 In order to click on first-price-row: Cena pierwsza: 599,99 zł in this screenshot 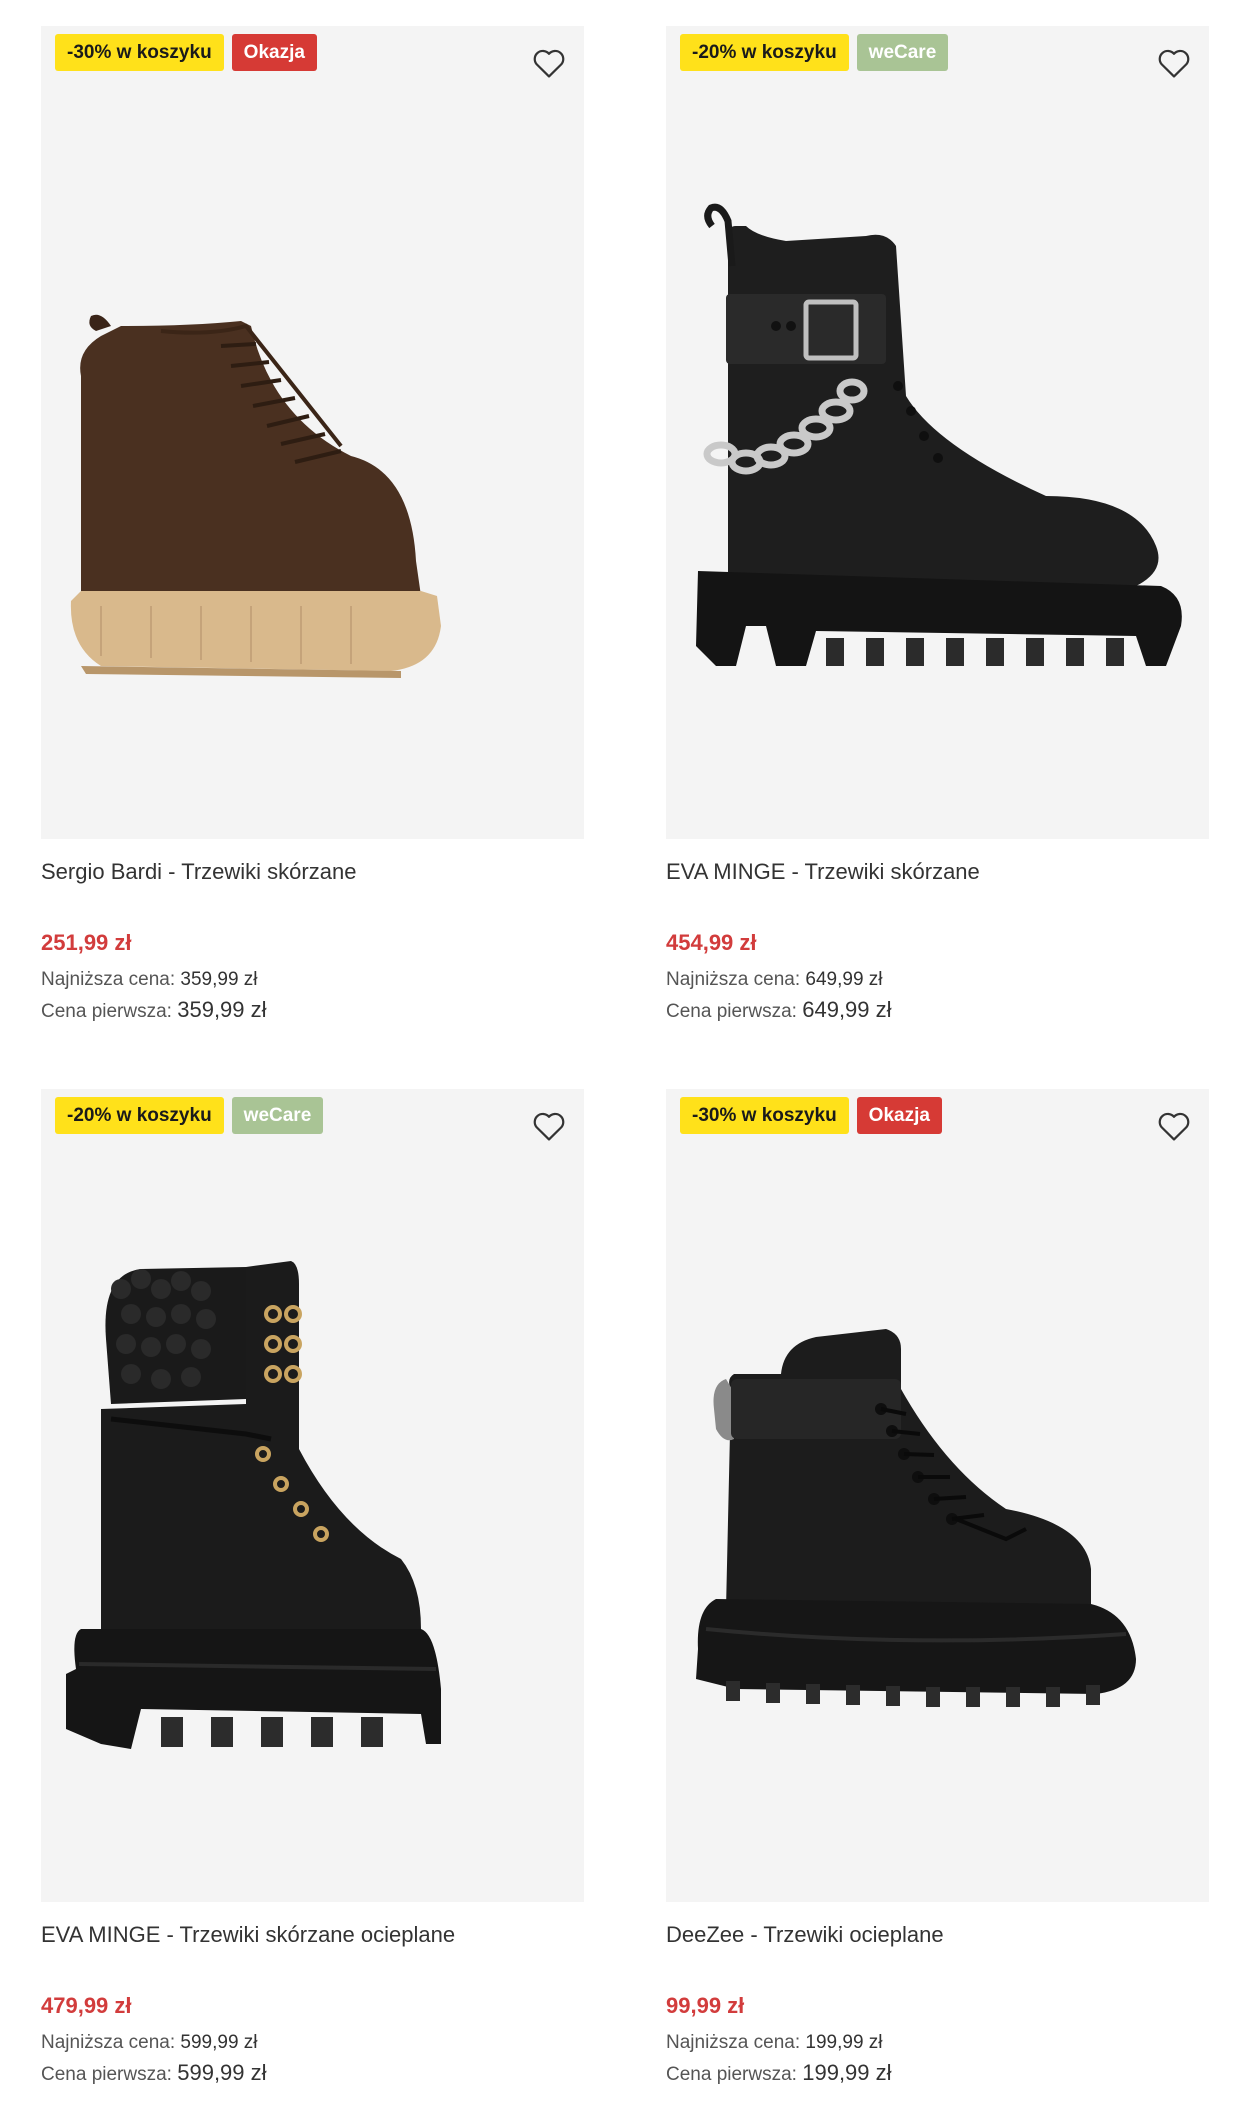, I will do `click(312, 2074)`.